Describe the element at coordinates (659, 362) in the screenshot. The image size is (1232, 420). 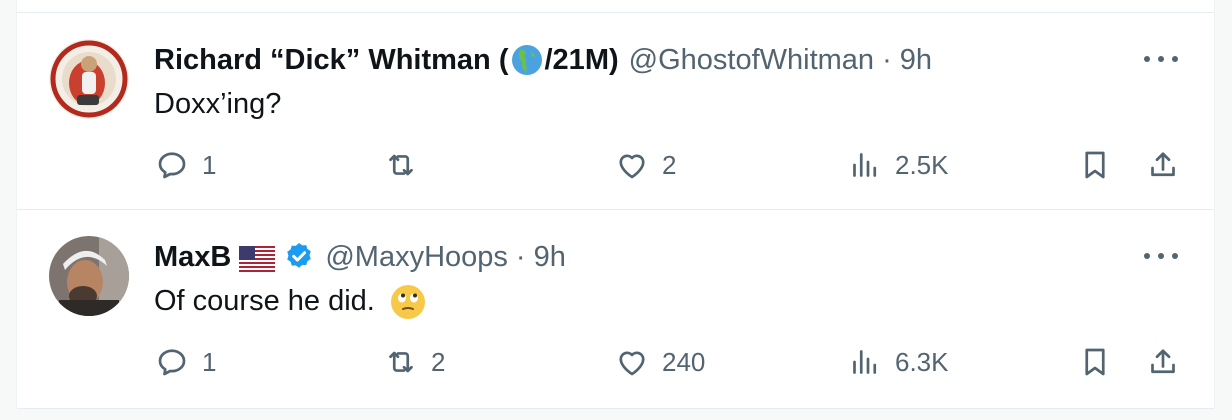
I see `like-button: 240` at that location.